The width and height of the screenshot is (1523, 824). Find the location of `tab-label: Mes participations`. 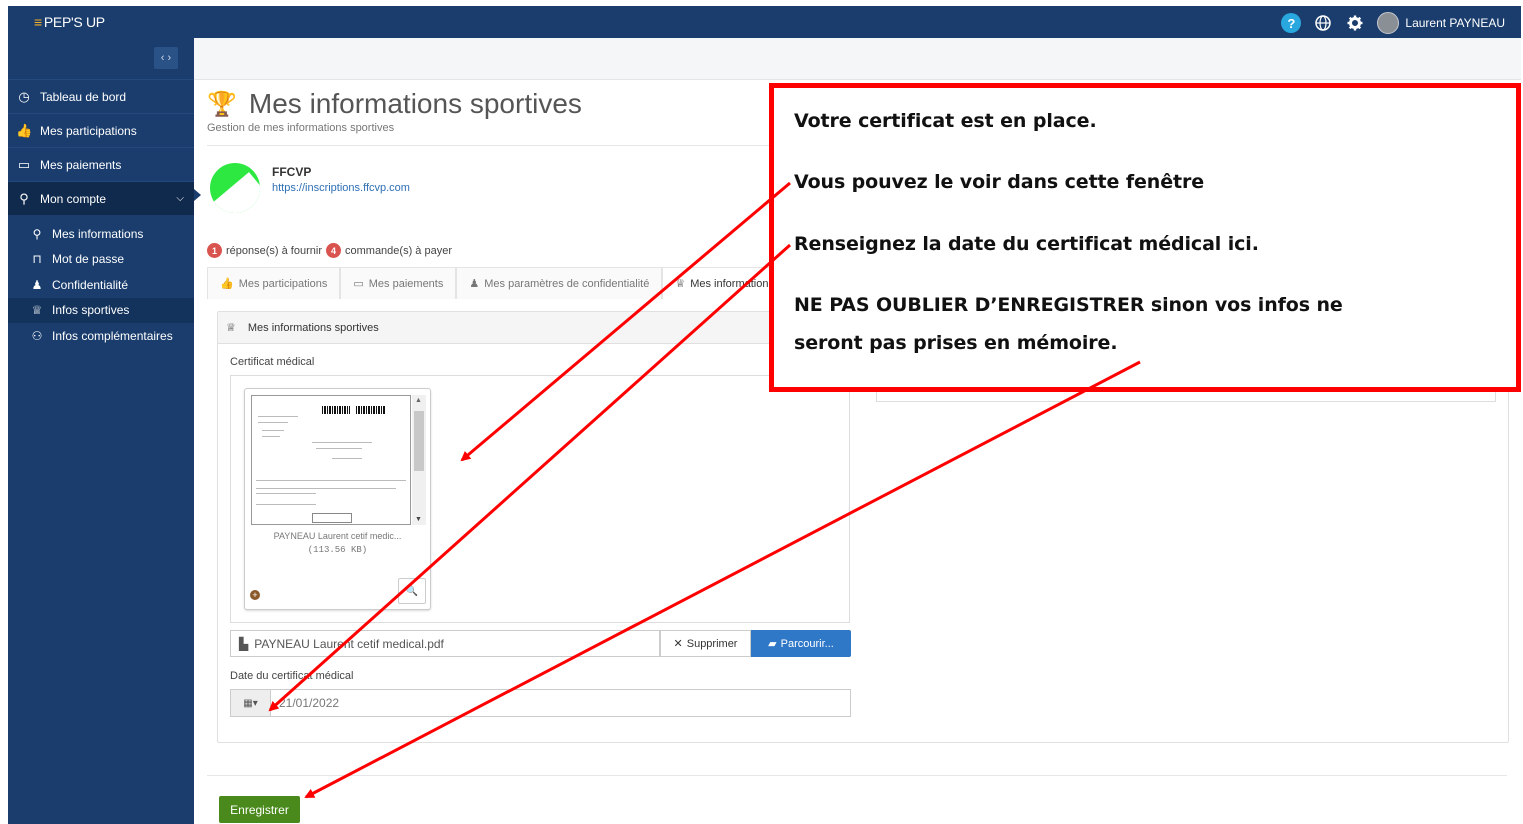

tab-label: Mes participations is located at coordinates (283, 283).